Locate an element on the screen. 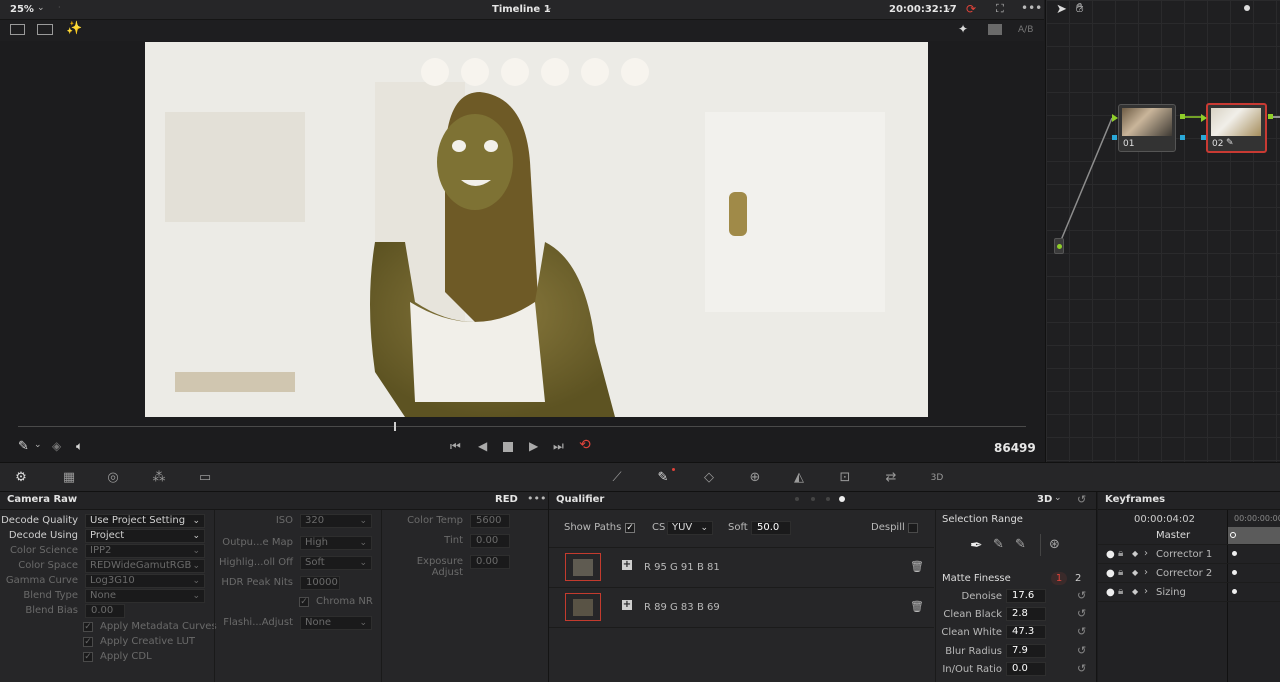  color-space-select: REDWideGamutRGB ⌄ is located at coordinates (145, 566).